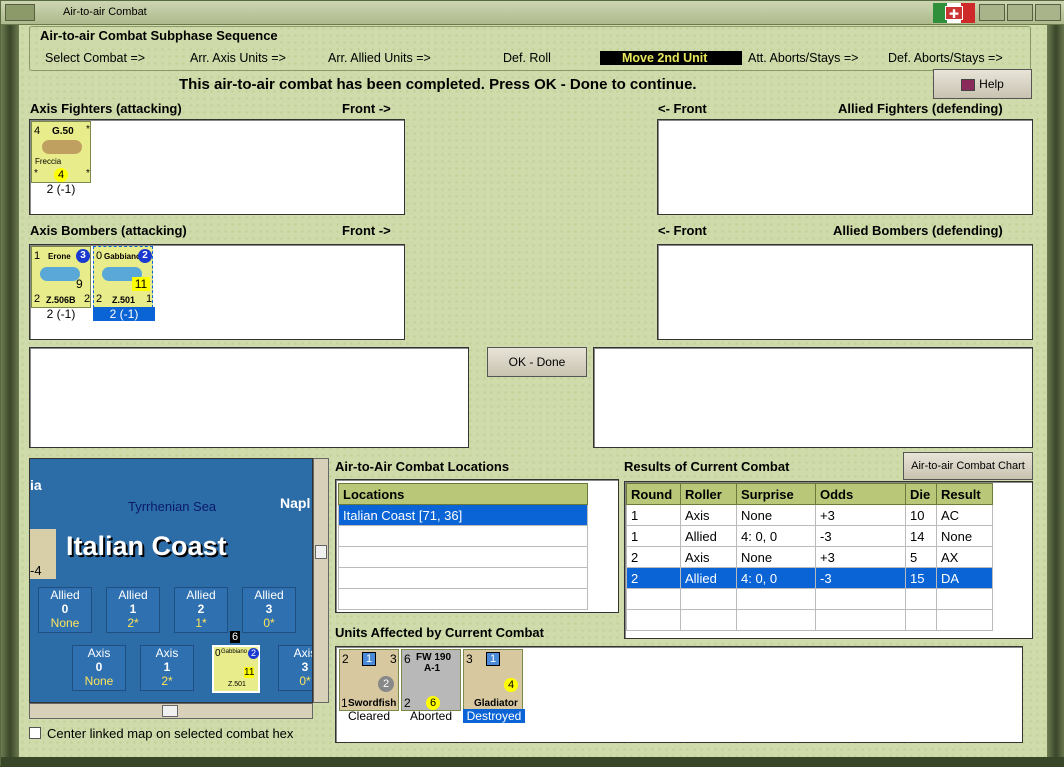  What do you see at coordinates (860, 557) in the screenshot?
I see `cell: +3` at bounding box center [860, 557].